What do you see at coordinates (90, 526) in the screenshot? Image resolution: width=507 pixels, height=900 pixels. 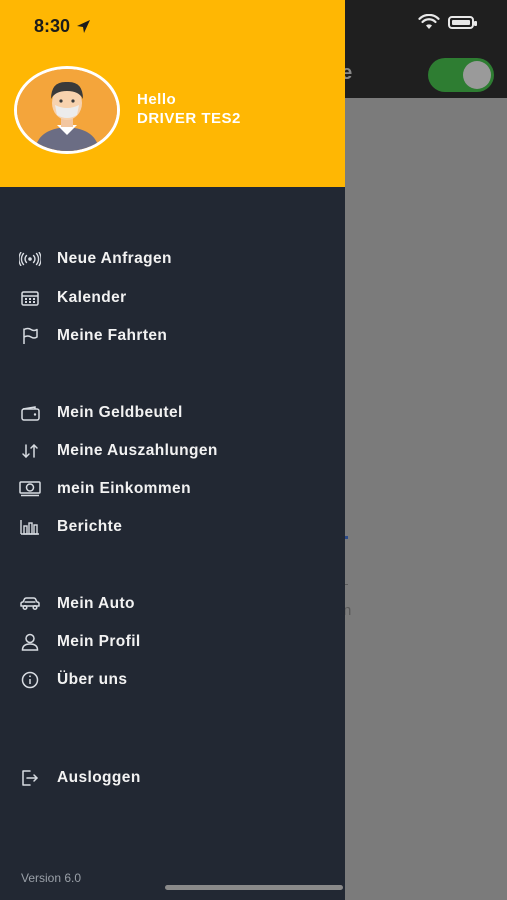 I see `menu-item-label: Berichte` at bounding box center [90, 526].